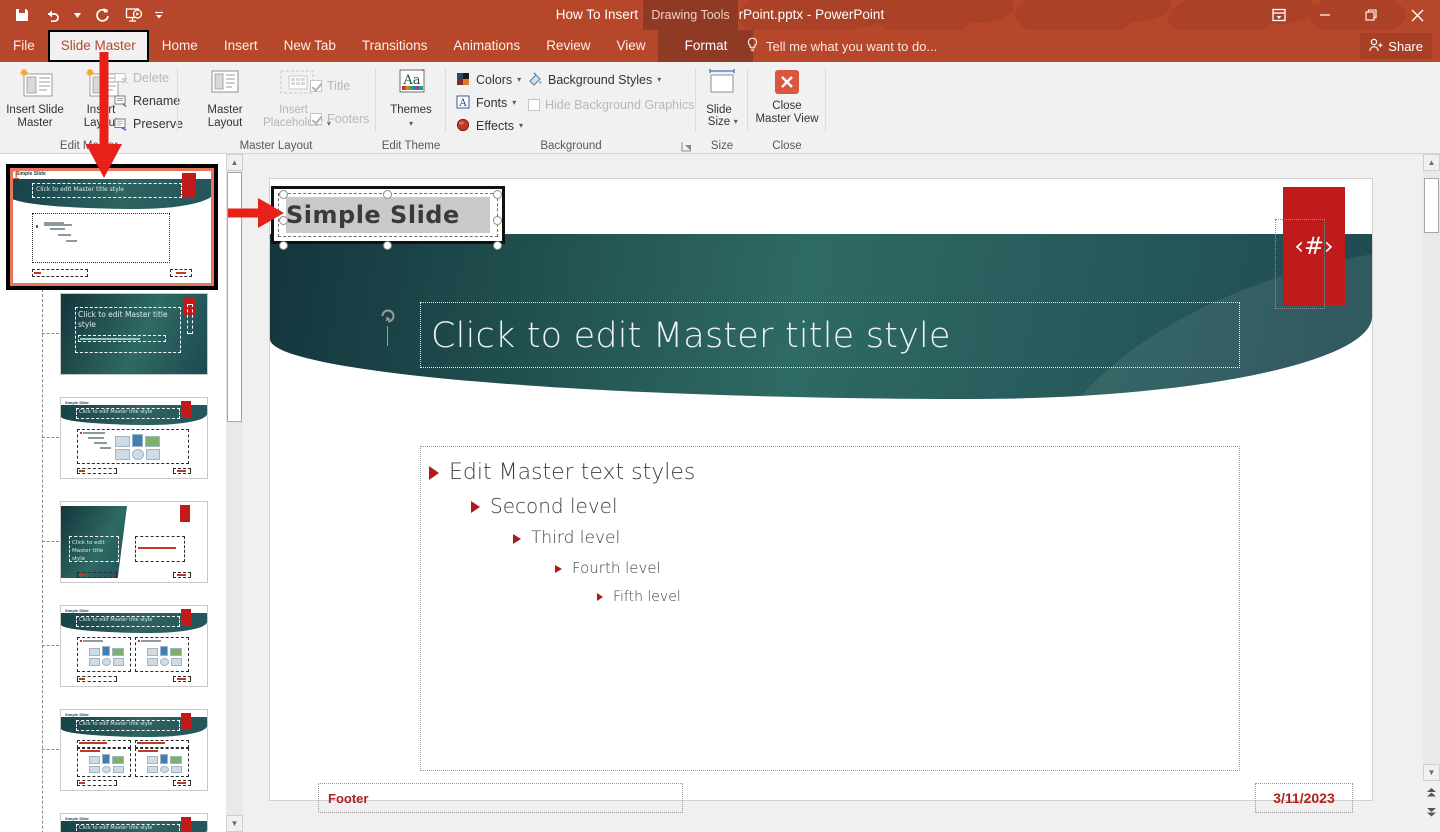 Image resolution: width=1440 pixels, height=832 pixels. What do you see at coordinates (918, 597) in the screenshot?
I see `body-level-5: Fifth level` at bounding box center [918, 597].